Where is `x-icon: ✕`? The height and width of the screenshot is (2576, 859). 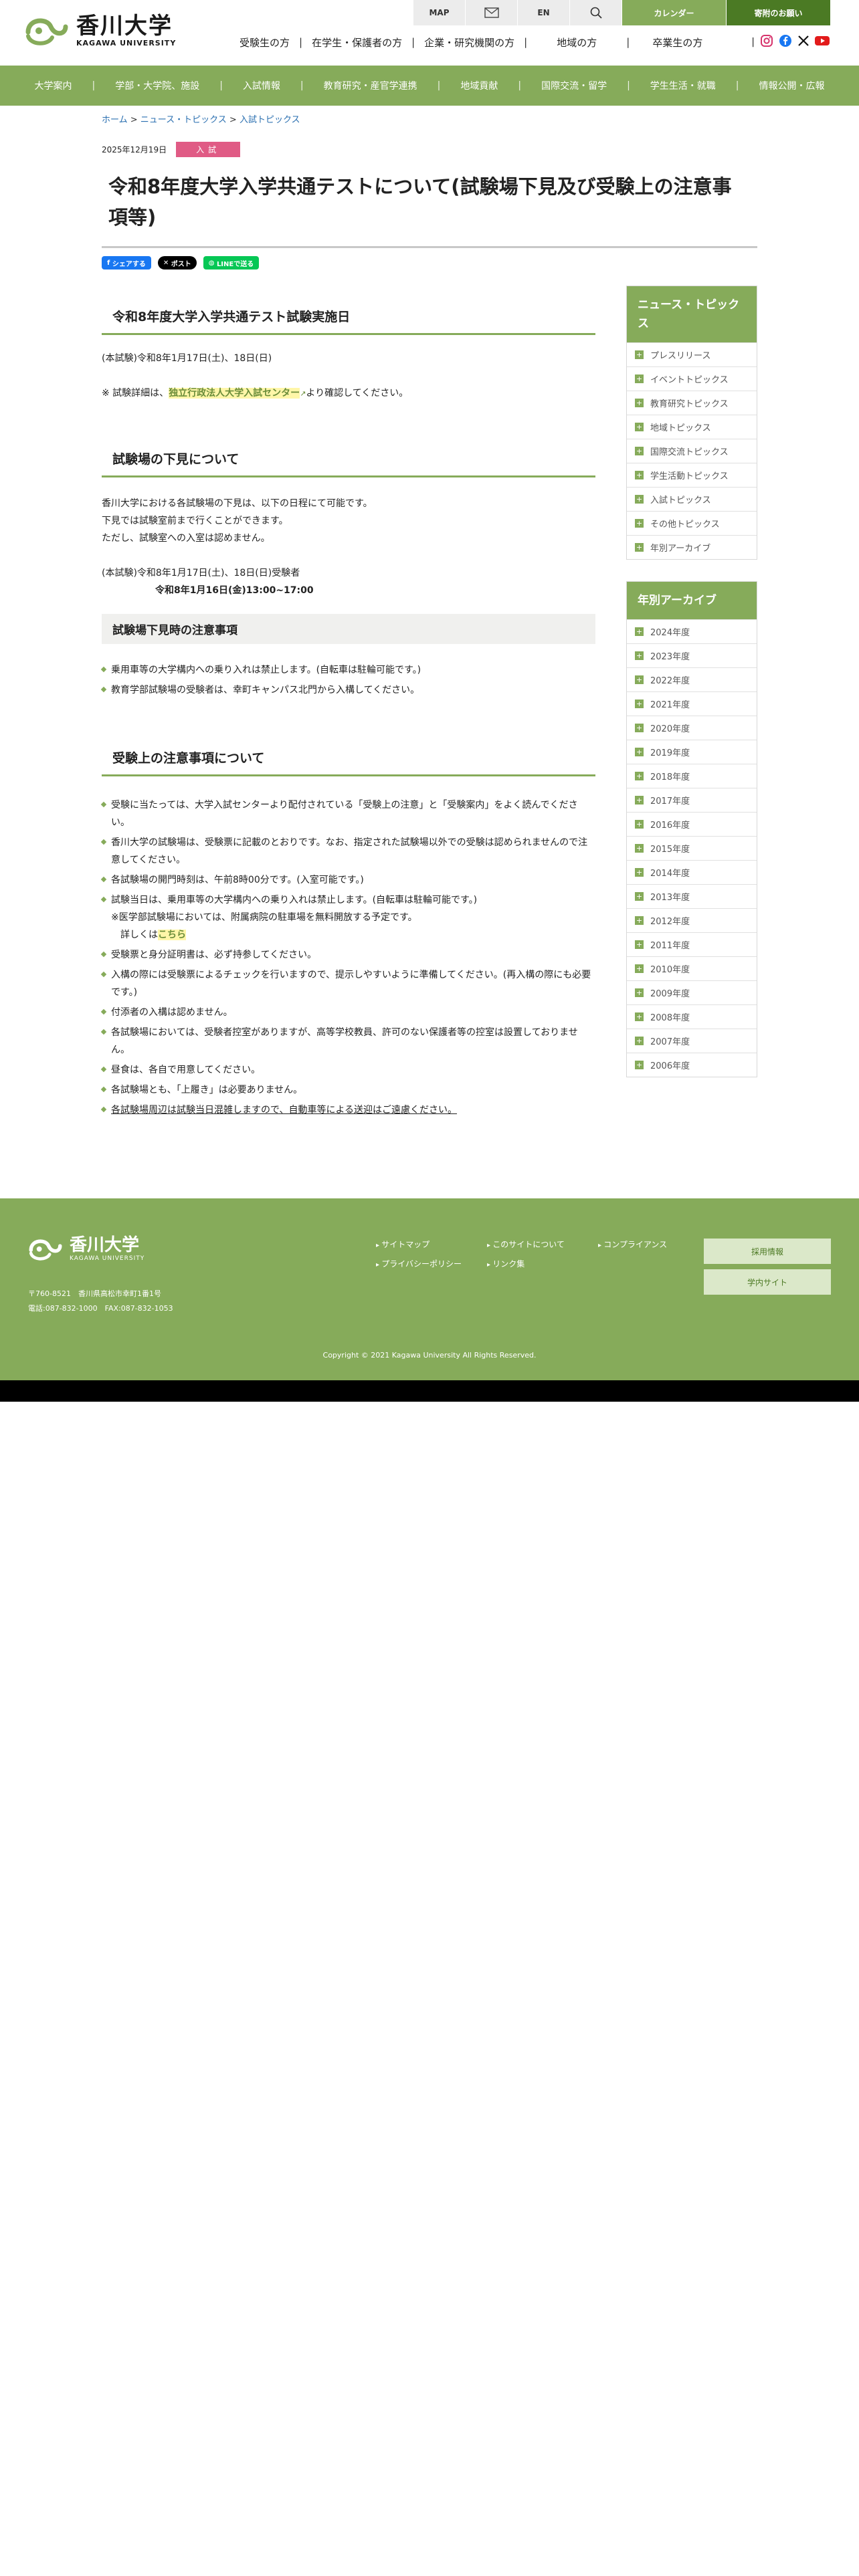
x-icon: ✕ is located at coordinates (167, 263).